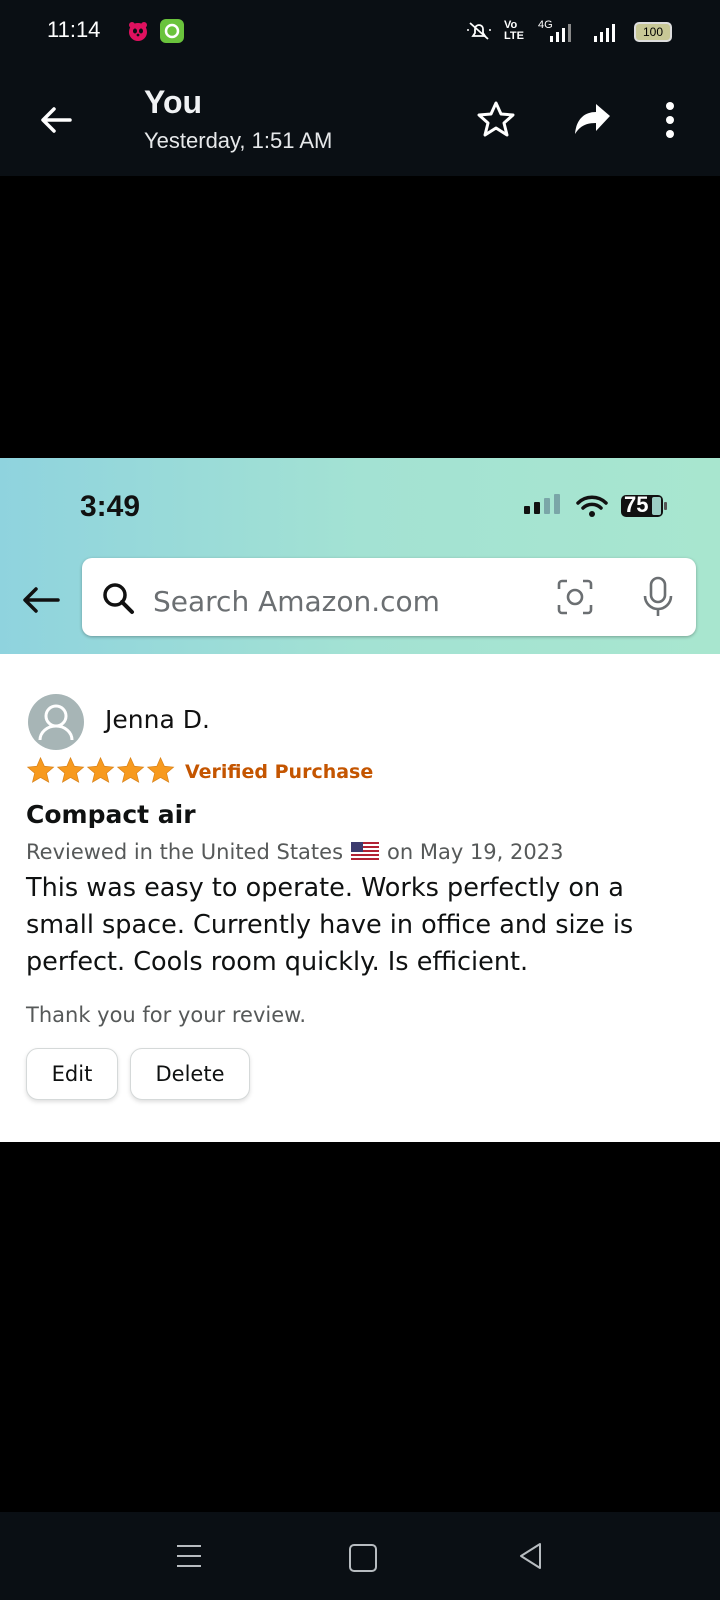 This screenshot has height=1600, width=720. What do you see at coordinates (636, 504) in the screenshot?
I see `ios-battery-level: 75` at bounding box center [636, 504].